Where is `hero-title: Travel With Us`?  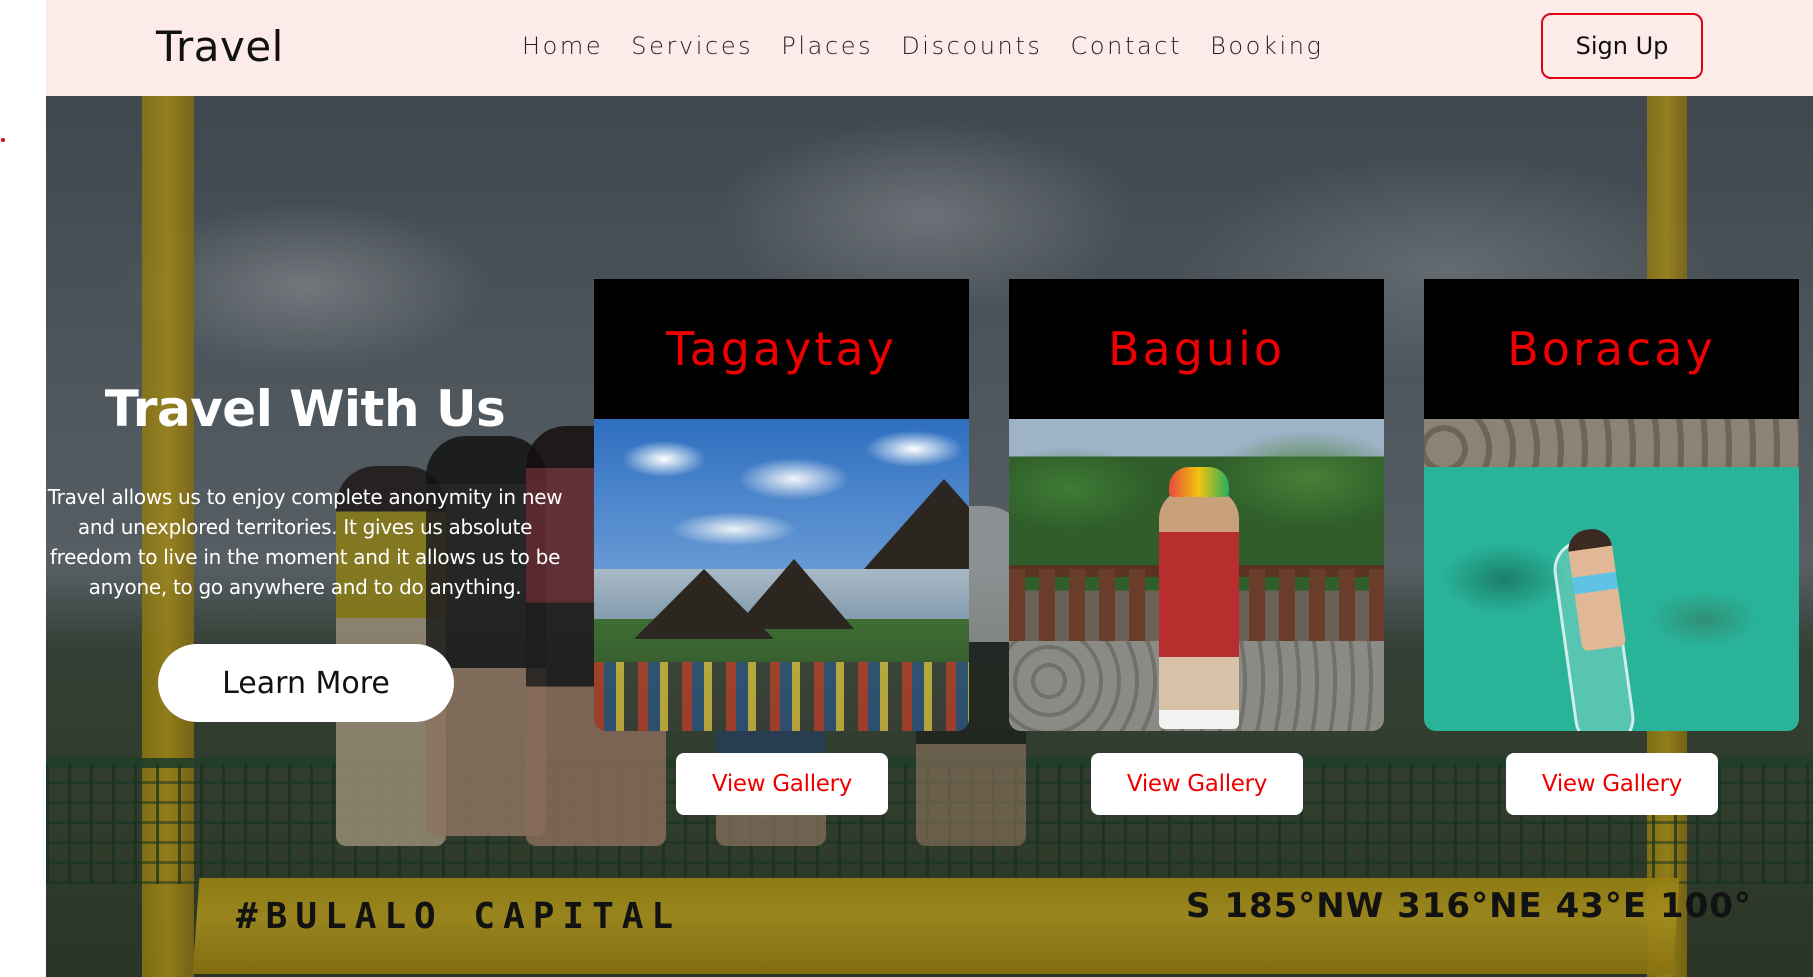
hero-title: Travel With Us is located at coordinates (305, 409).